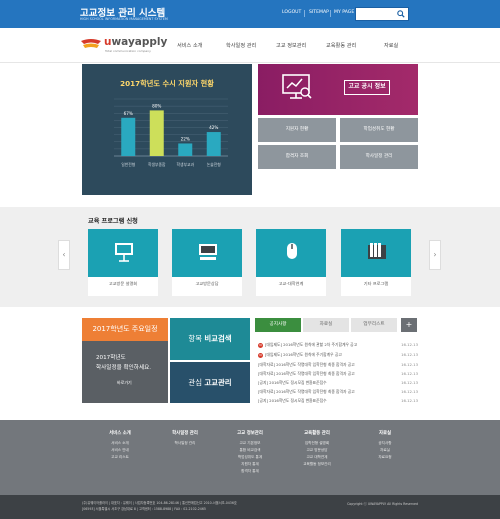 The width and height of the screenshot is (500, 519). I want to click on chart-monitor-icon, so click(297, 86).